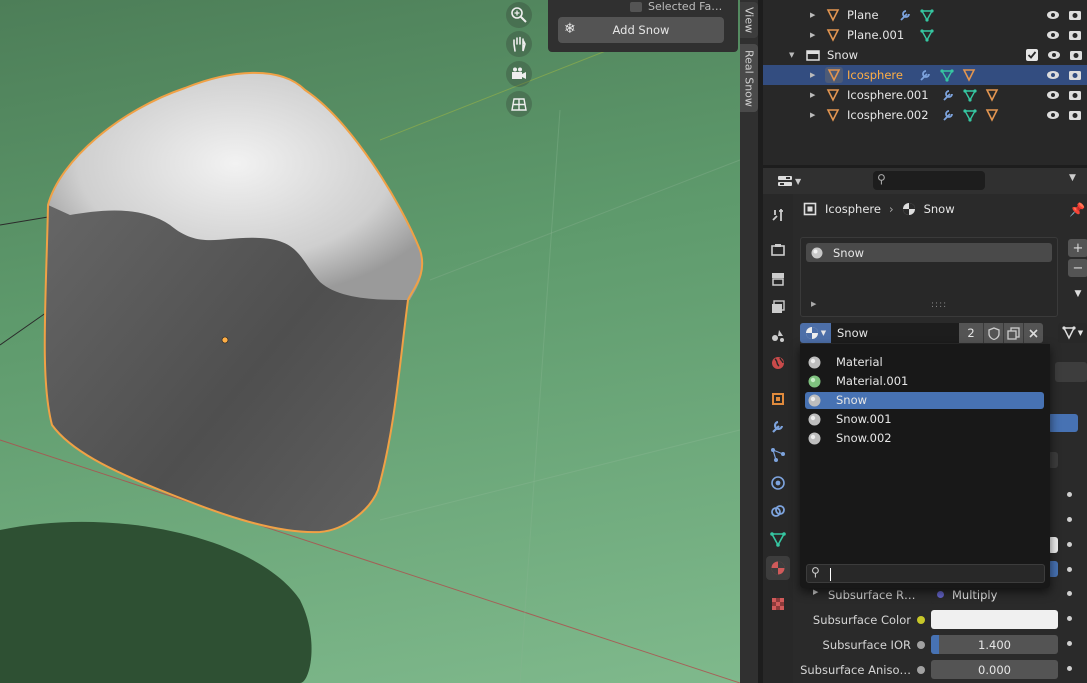 This screenshot has height=683, width=1087. I want to click on add-snow-button: ❄ Add Snow, so click(641, 30).